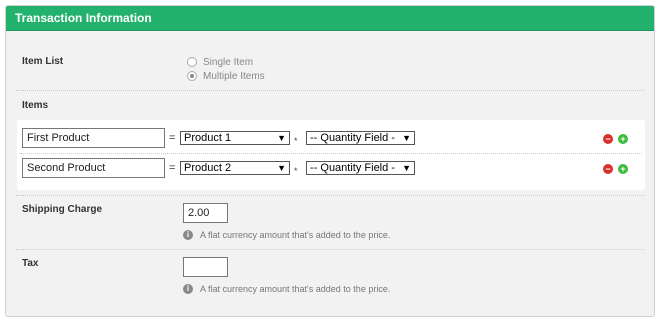 The image size is (662, 324). I want to click on item-name-input: First Product, so click(93, 138).